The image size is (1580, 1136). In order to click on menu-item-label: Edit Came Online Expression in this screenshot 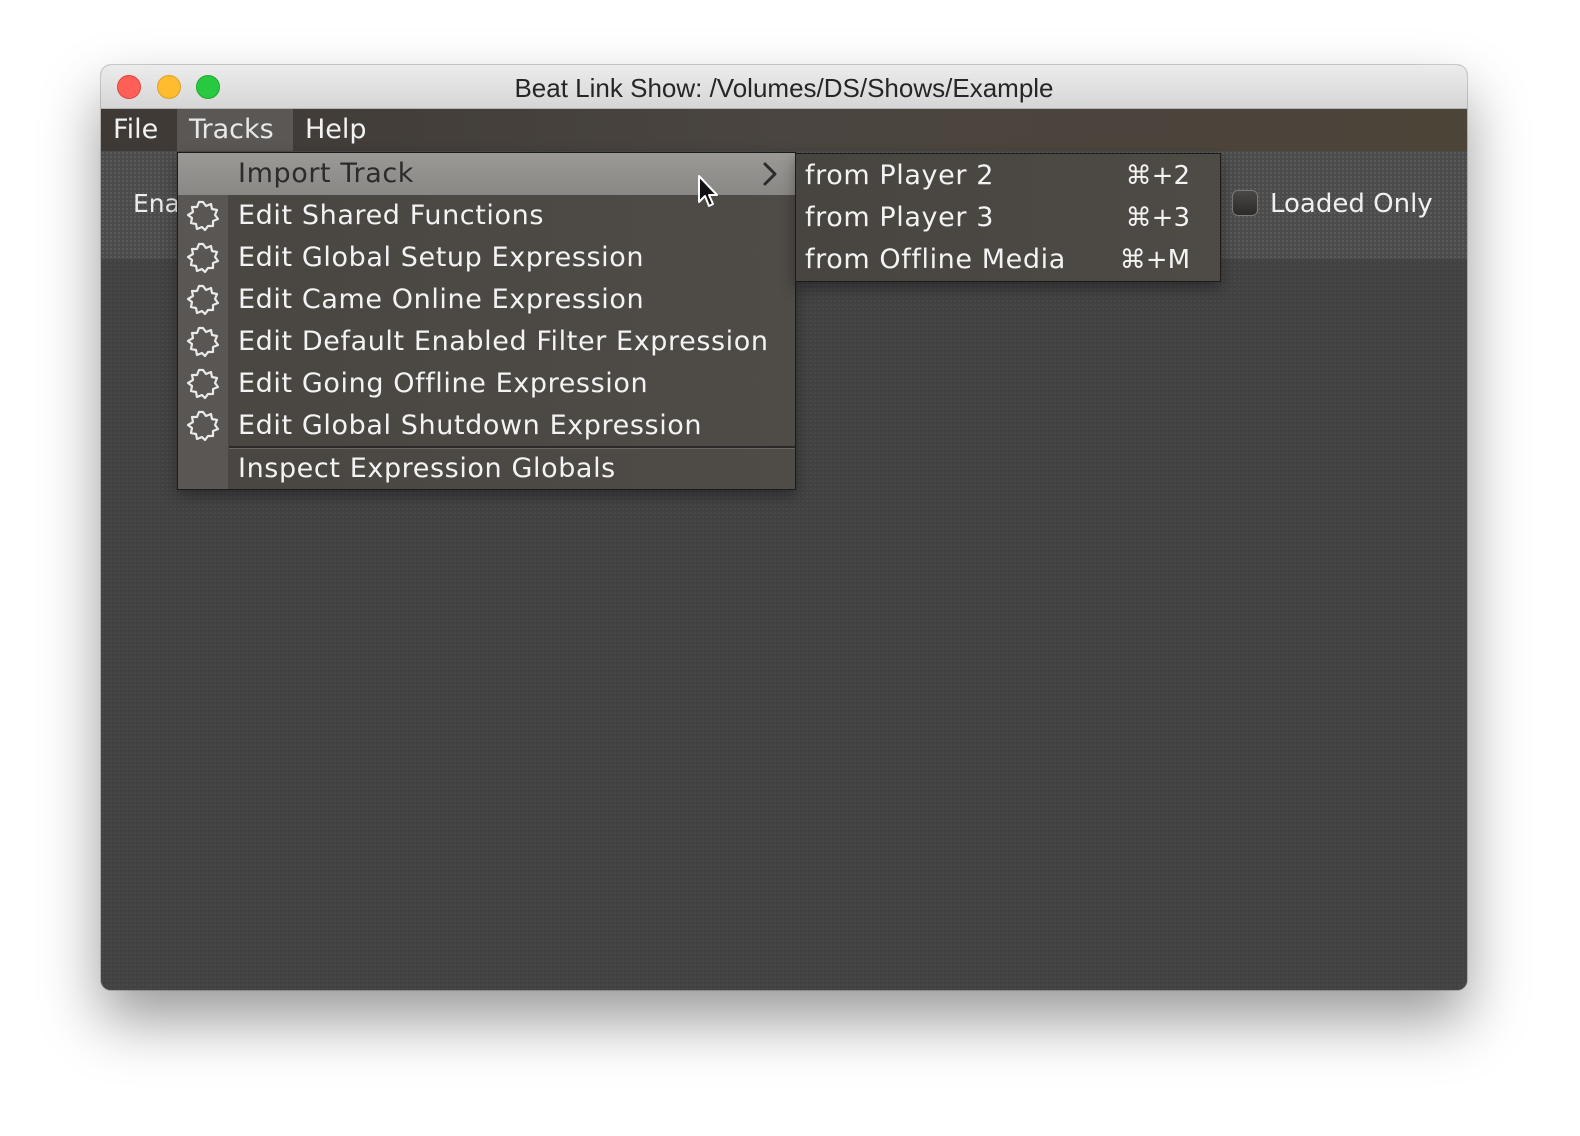, I will do `click(441, 299)`.